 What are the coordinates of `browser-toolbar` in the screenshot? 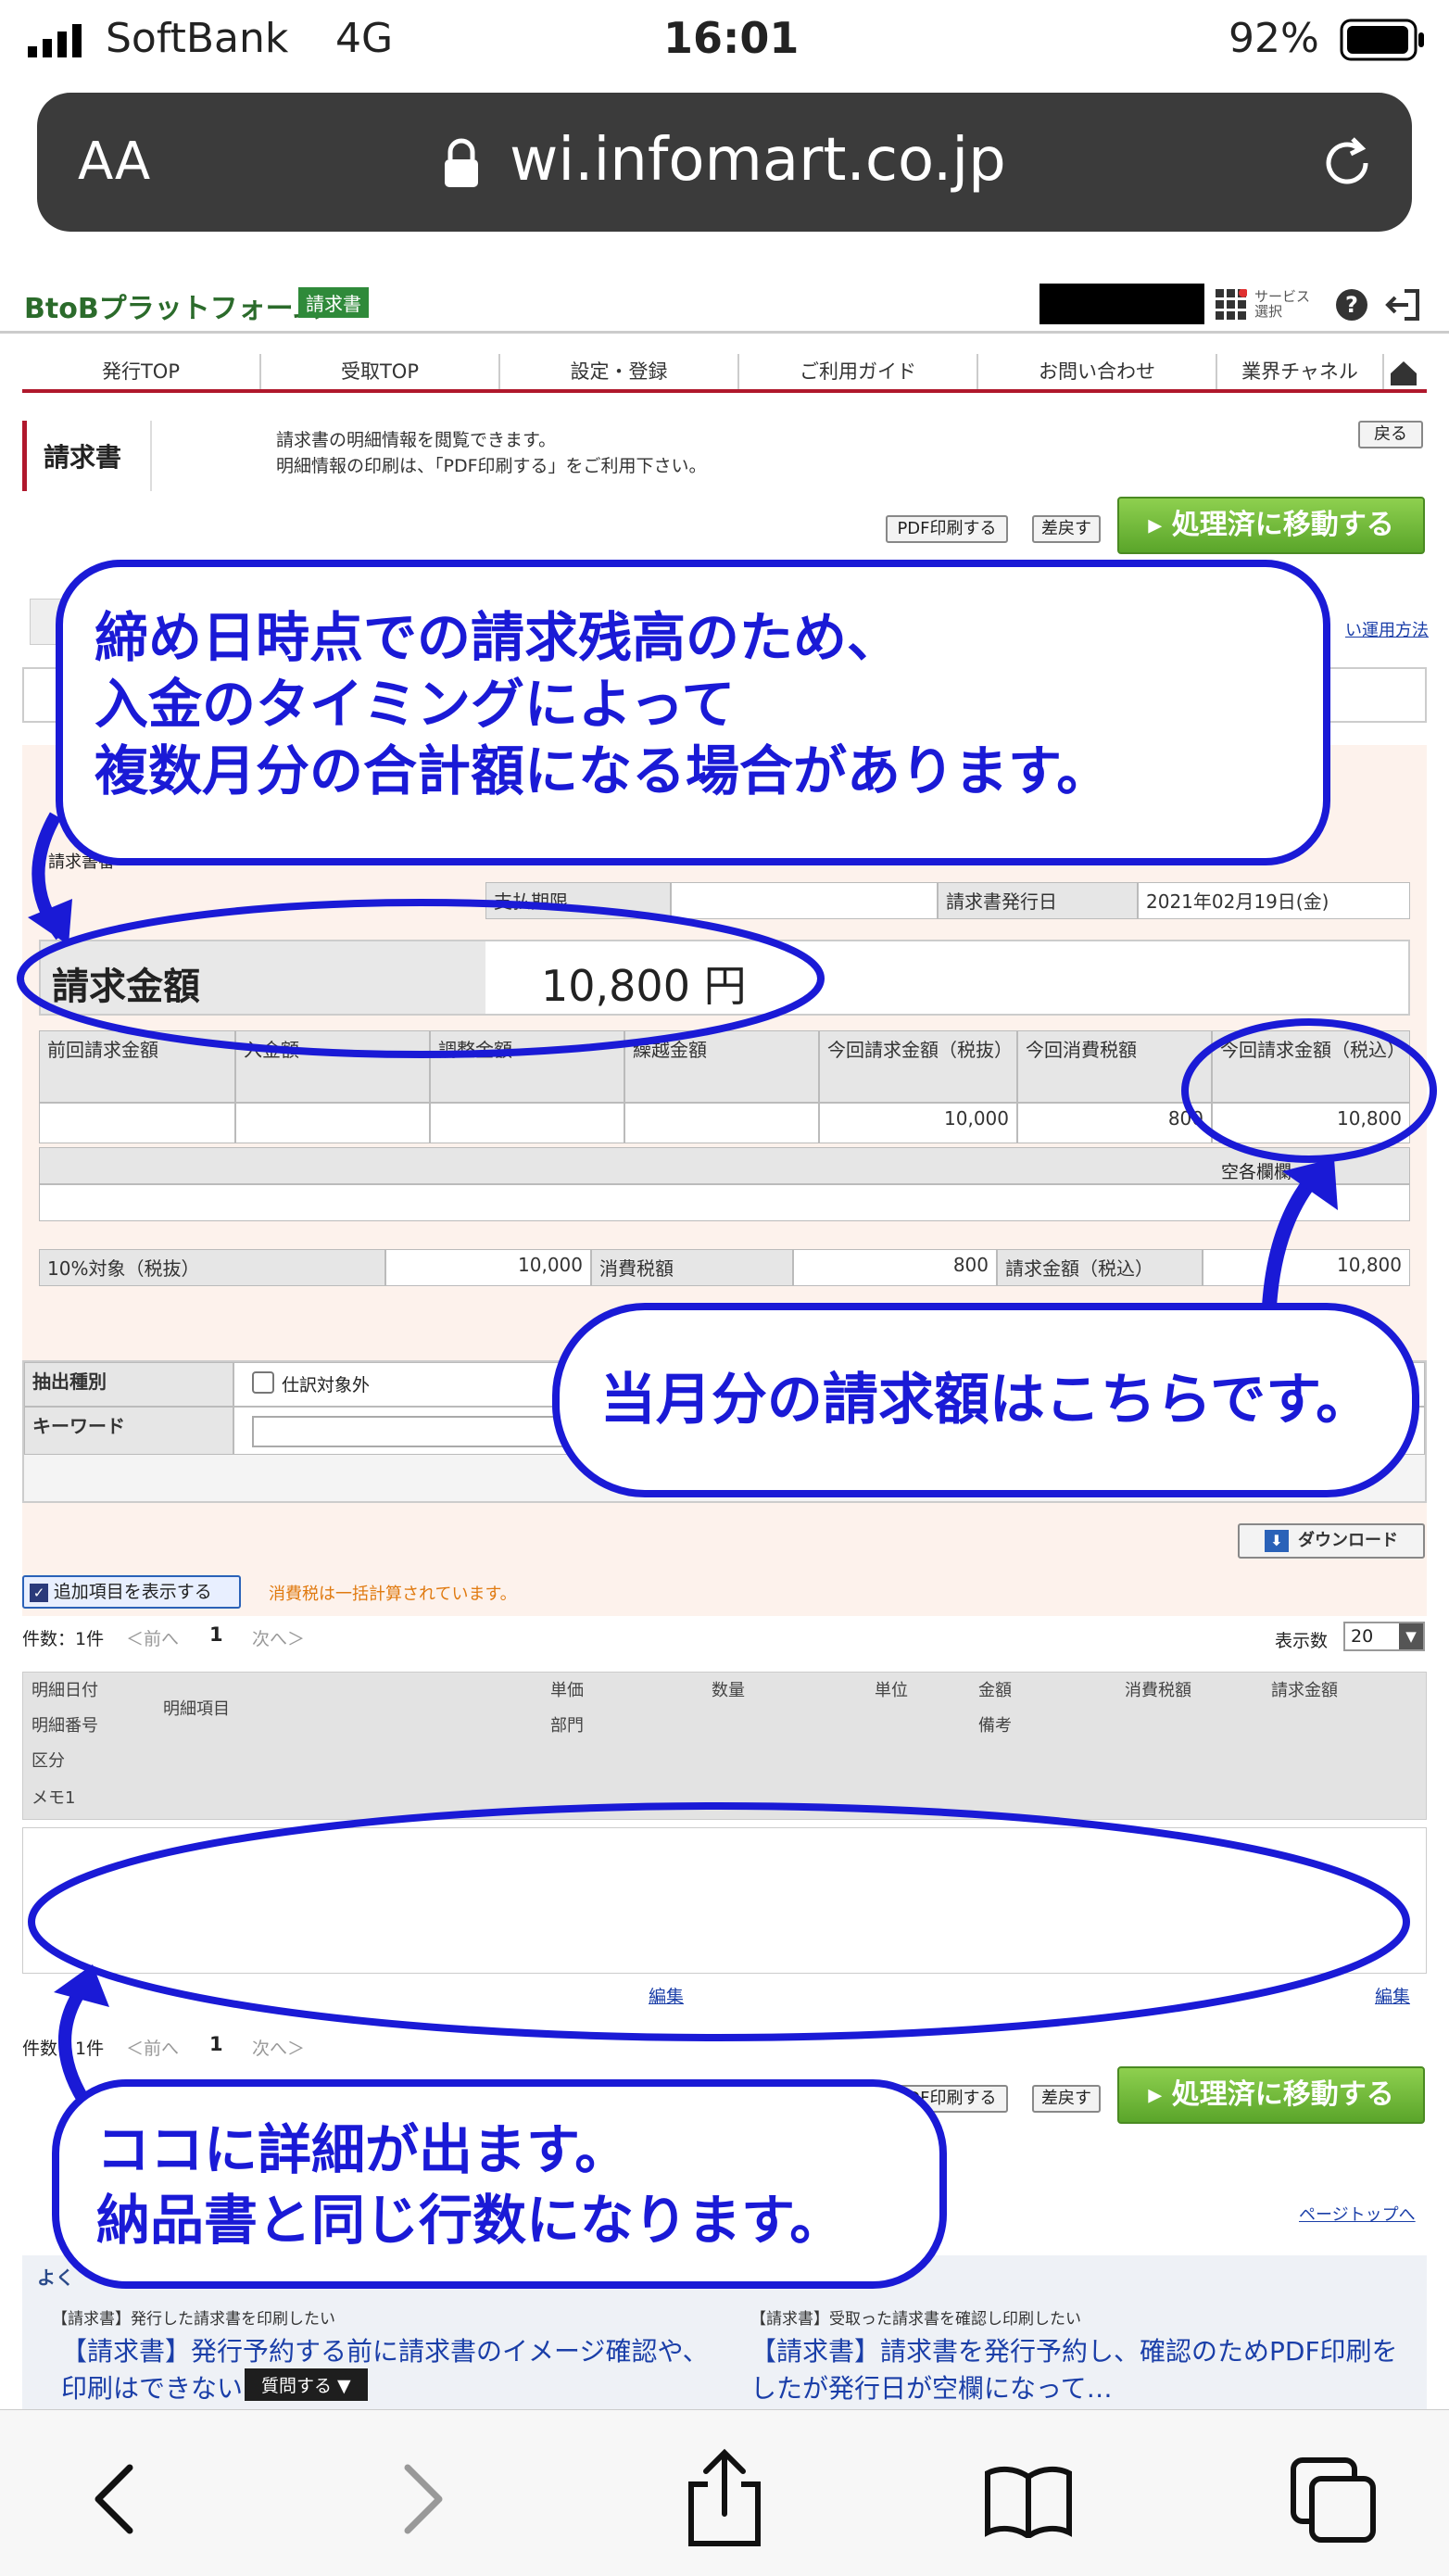 It's located at (724, 2493).